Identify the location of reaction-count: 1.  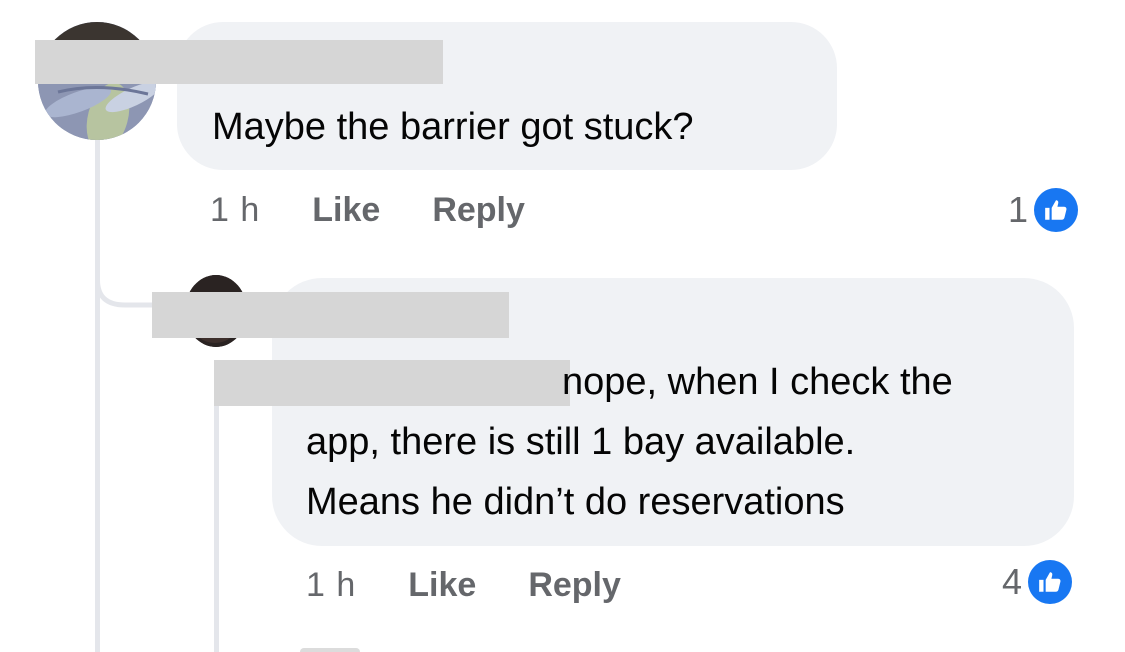
(1018, 209).